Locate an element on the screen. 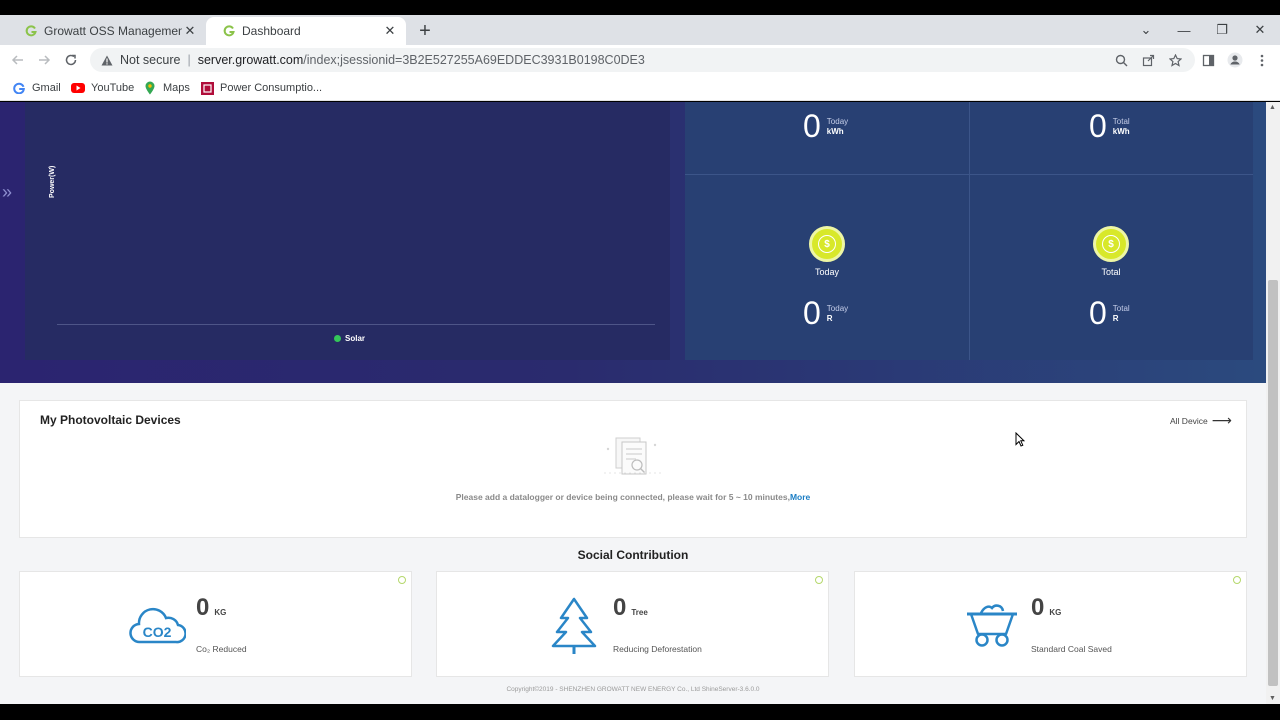  new-tab-button: + is located at coordinates (425, 31).